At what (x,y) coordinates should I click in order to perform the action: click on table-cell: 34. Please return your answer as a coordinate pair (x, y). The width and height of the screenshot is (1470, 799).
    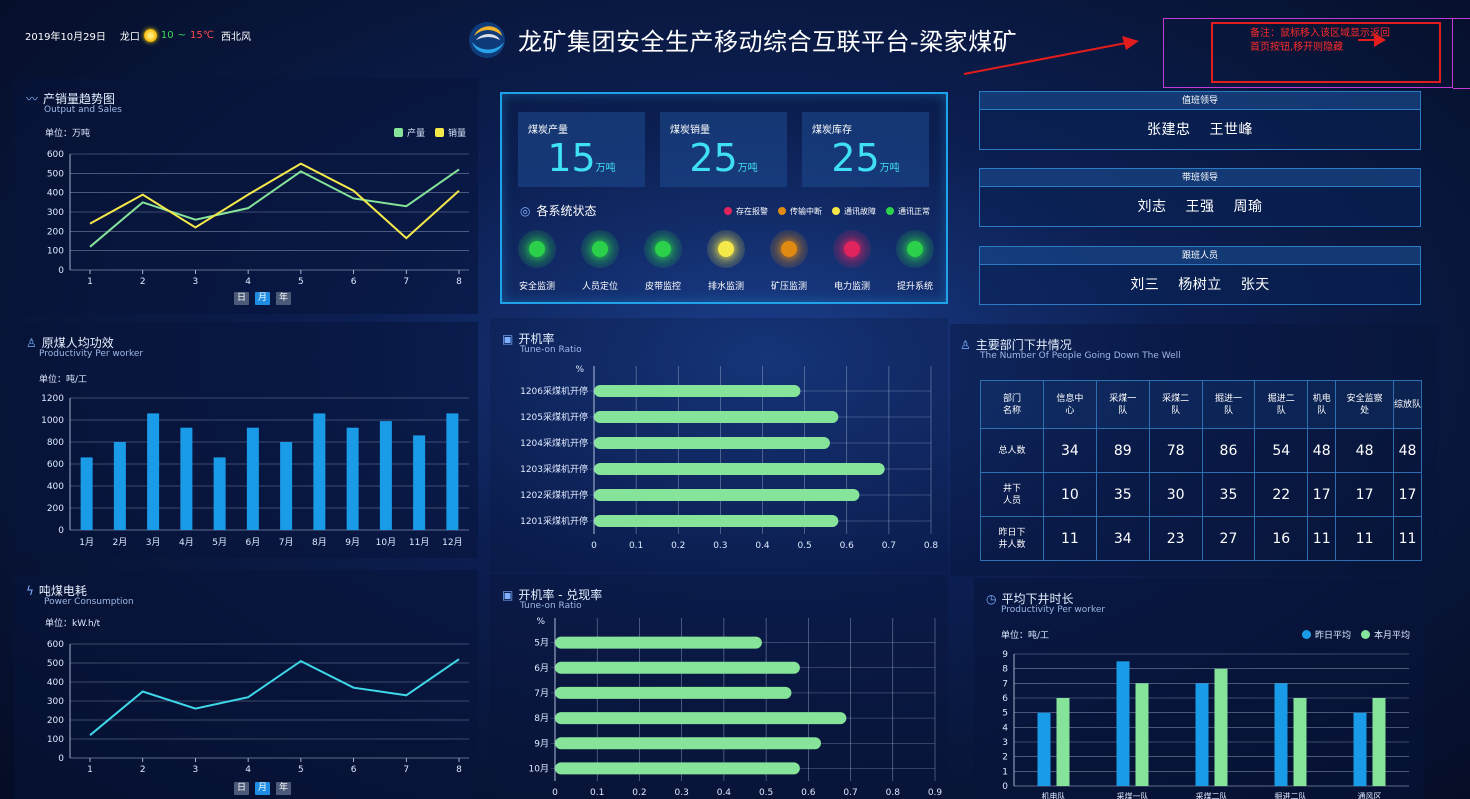
    Looking at the image, I should click on (1122, 538).